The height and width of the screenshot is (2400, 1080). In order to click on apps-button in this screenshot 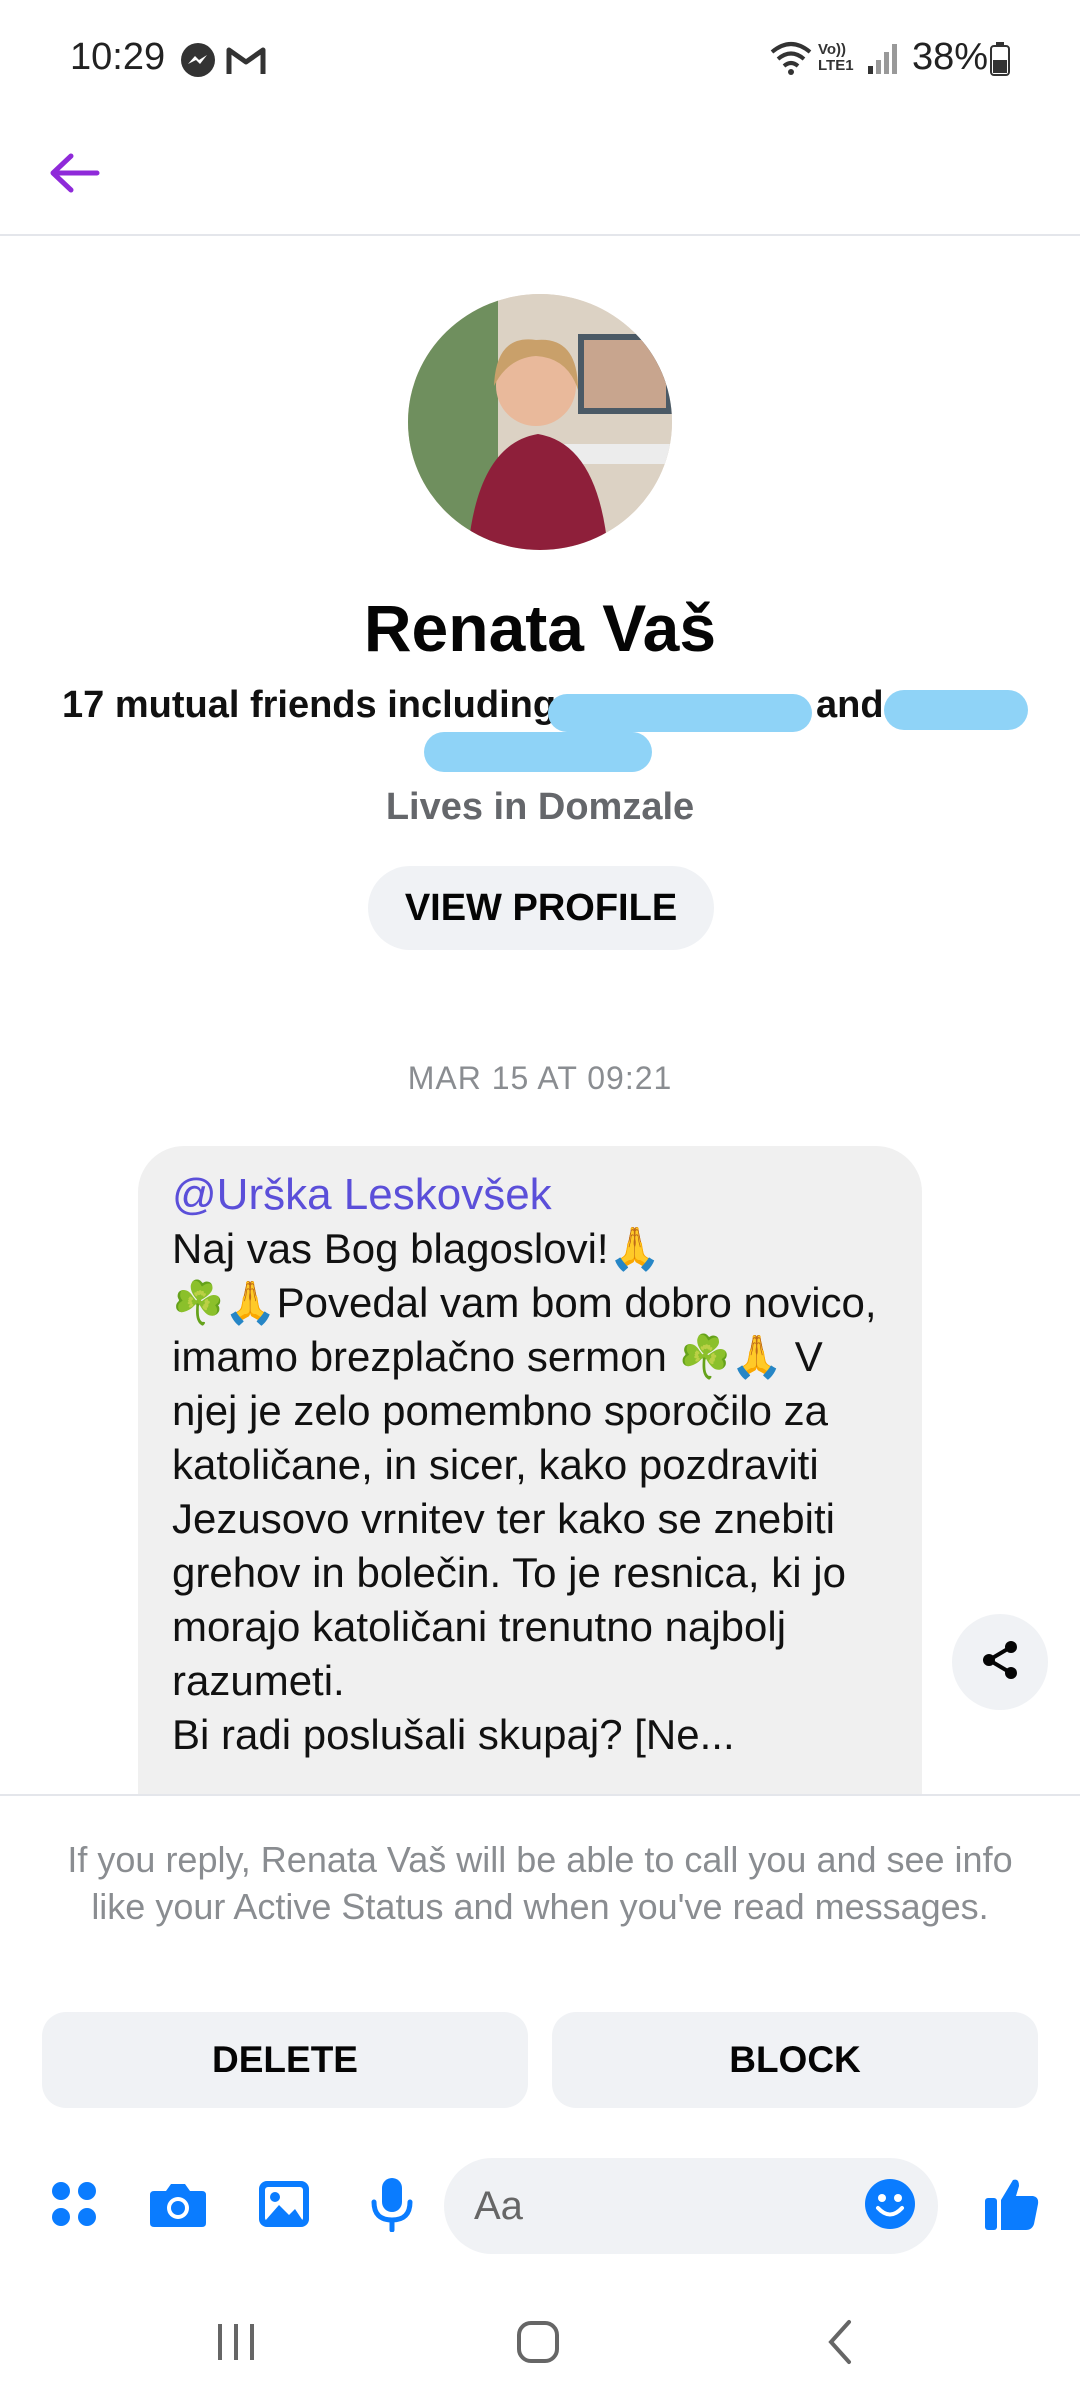, I will do `click(74, 2206)`.